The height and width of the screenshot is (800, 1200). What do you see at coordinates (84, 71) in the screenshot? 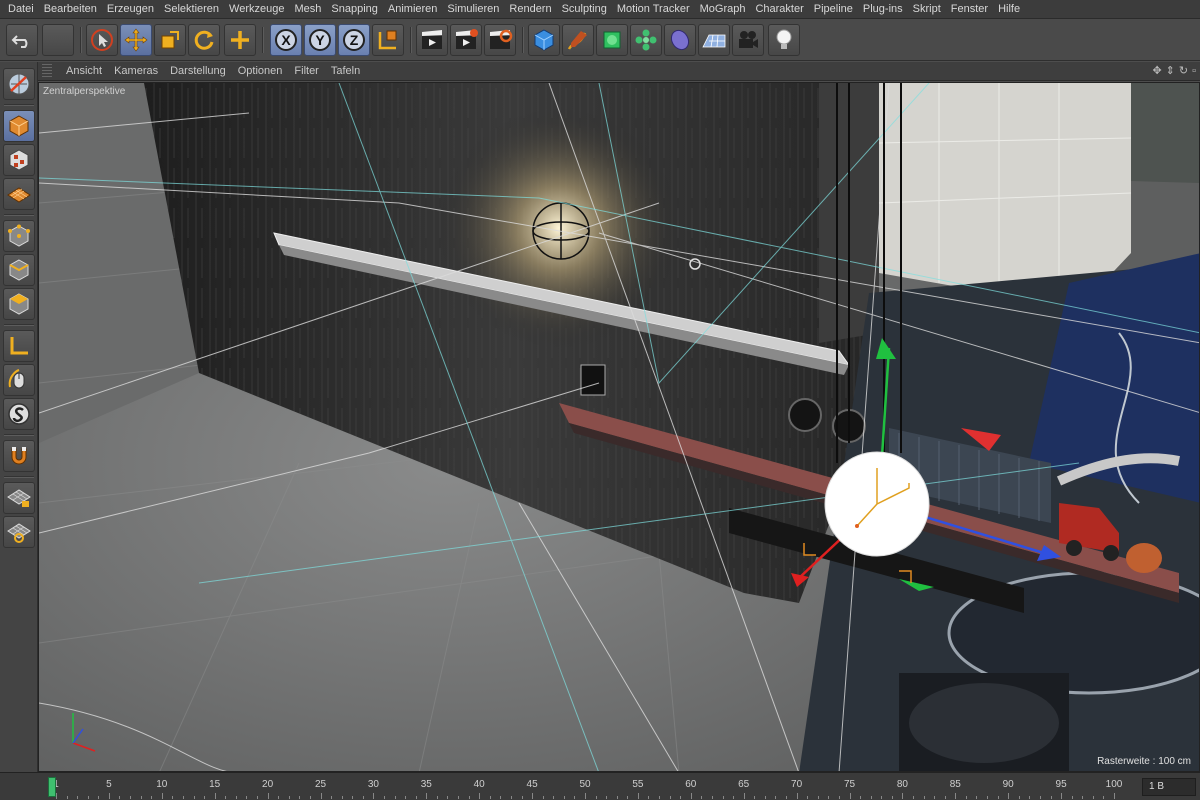
I see `viewport-menu-view: Ansicht` at bounding box center [84, 71].